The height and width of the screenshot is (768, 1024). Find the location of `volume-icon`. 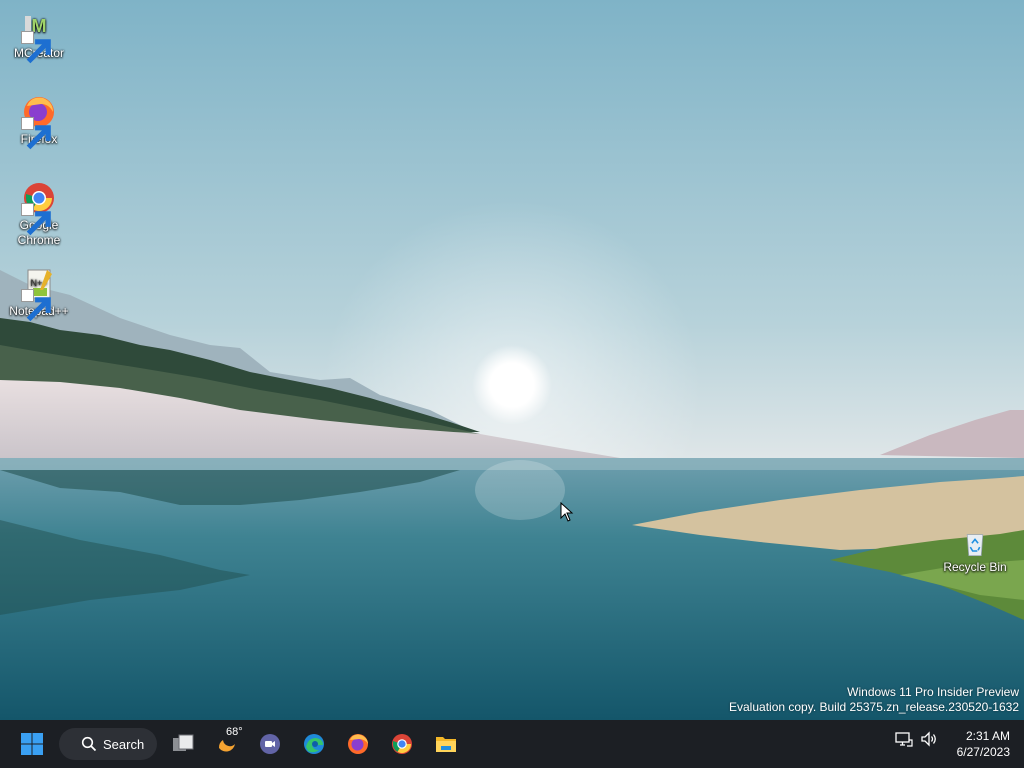

volume-icon is located at coordinates (928, 739).